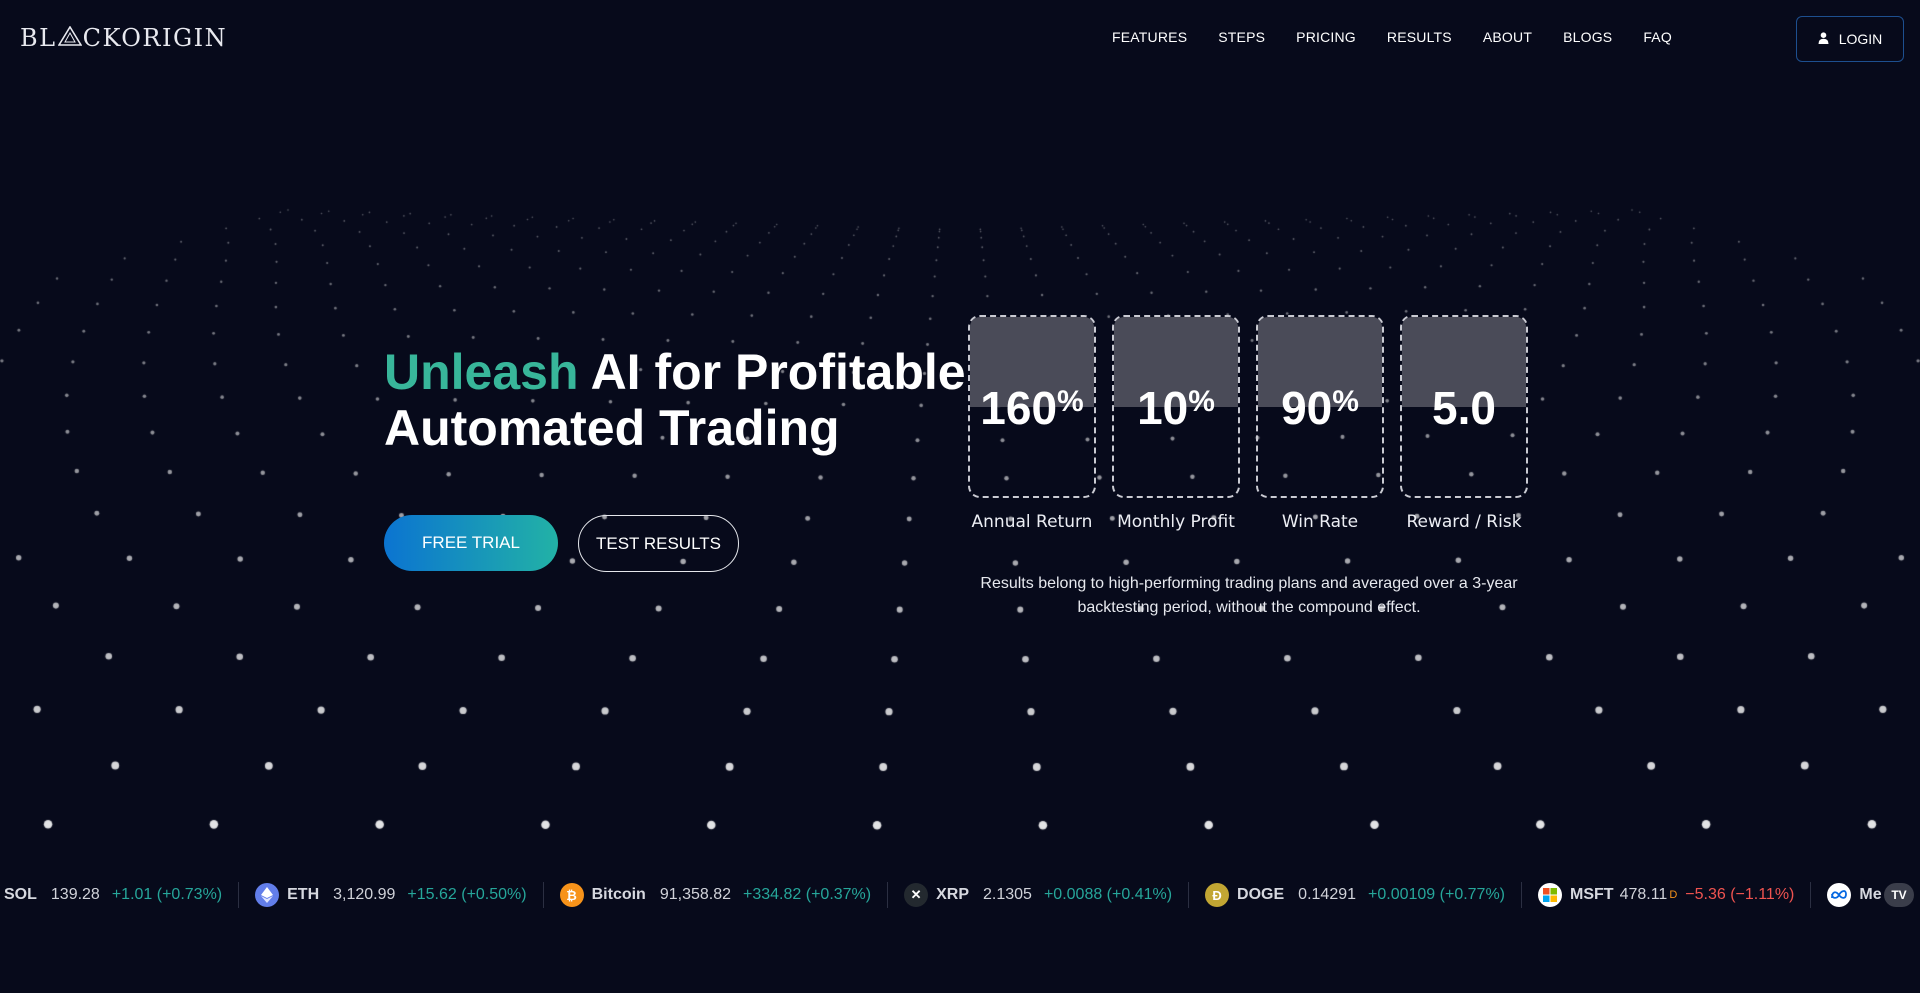  Describe the element at coordinates (303, 894) in the screenshot. I see `ticker-symbol: ETH` at that location.